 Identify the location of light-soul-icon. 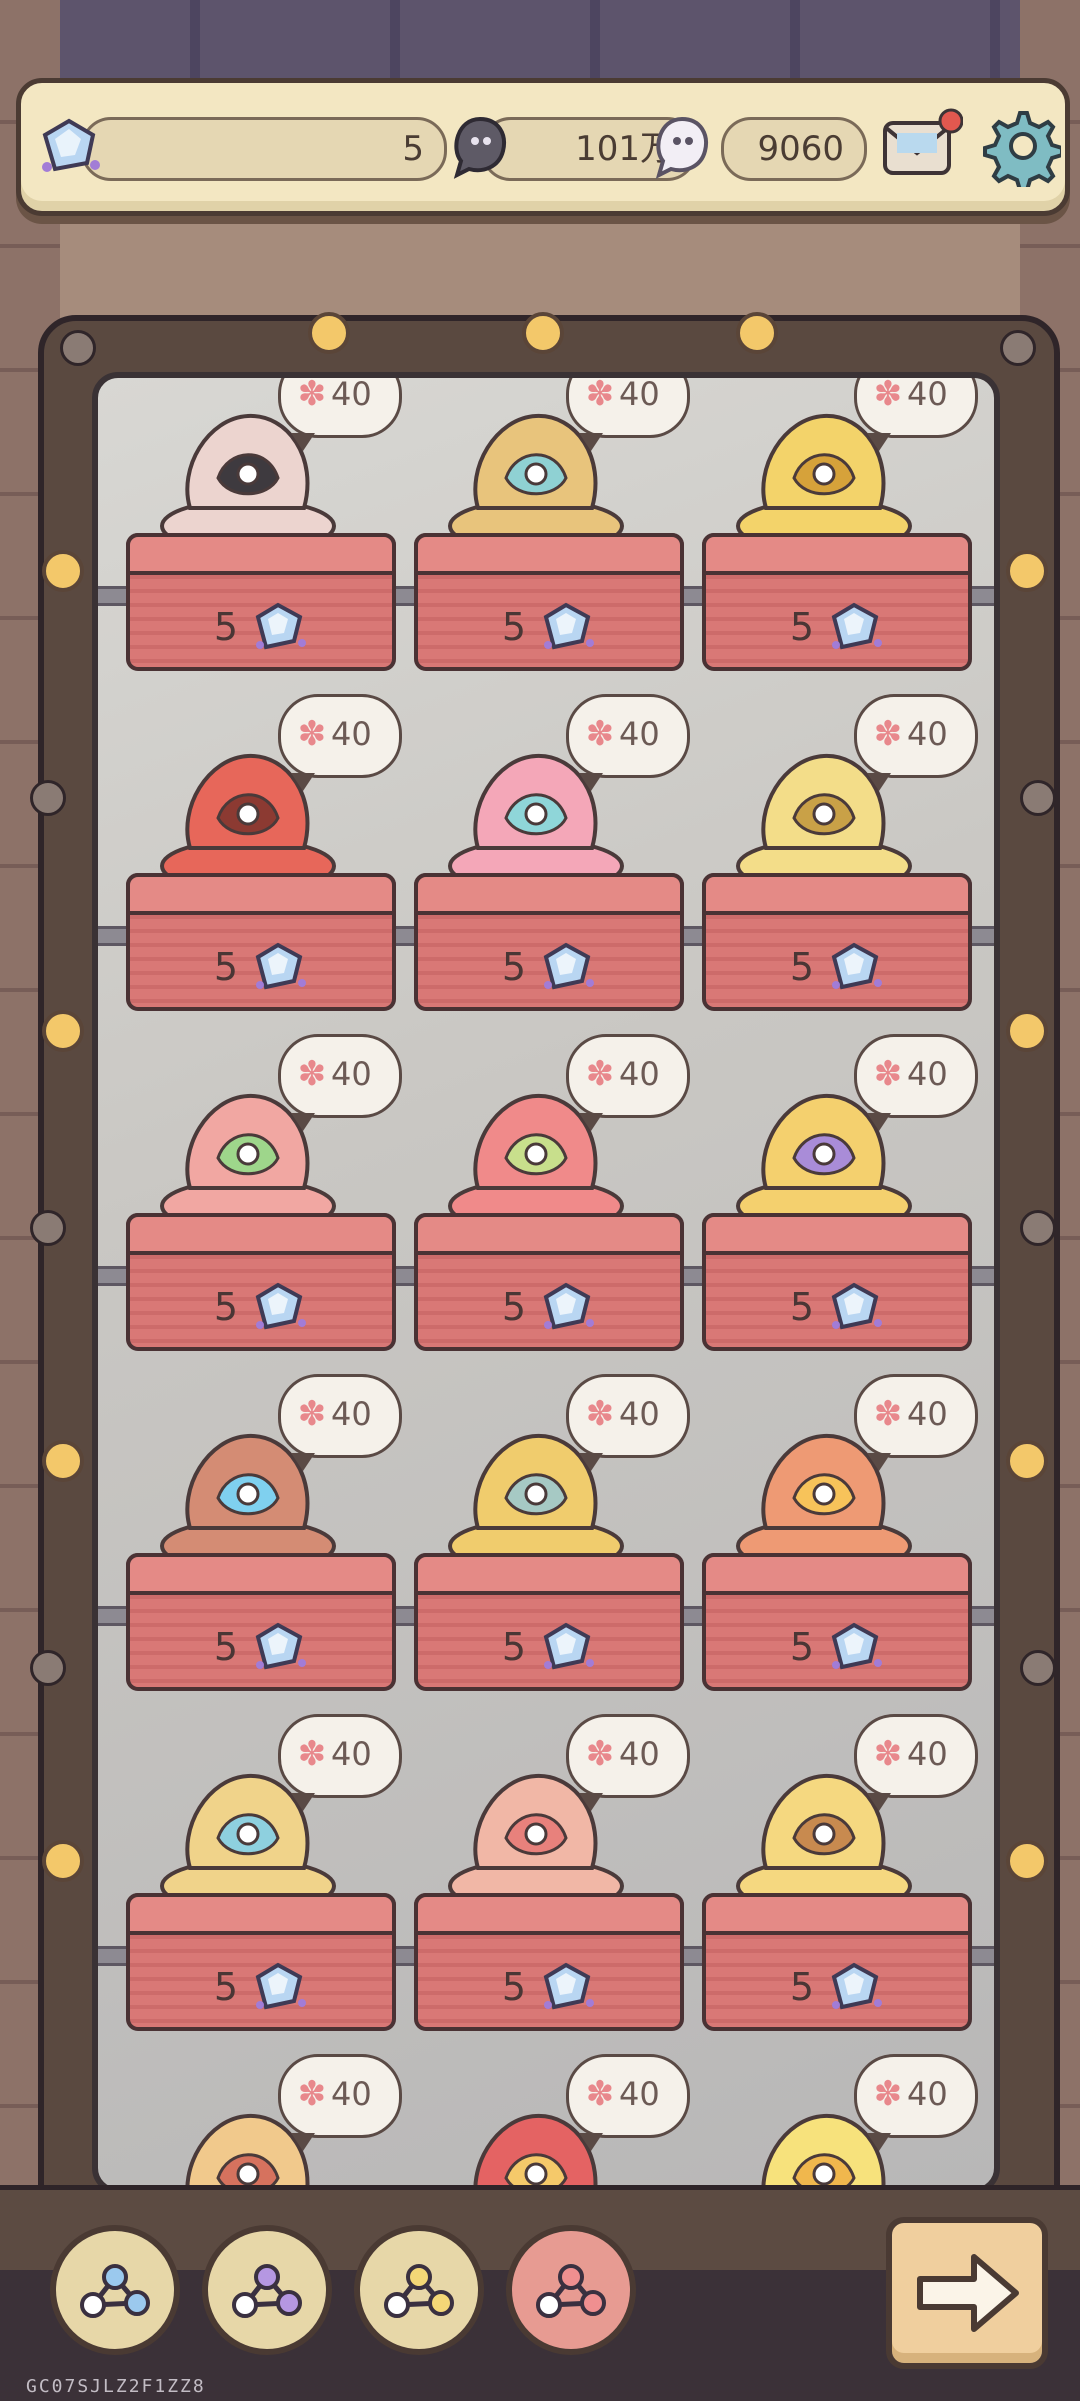
(682, 146).